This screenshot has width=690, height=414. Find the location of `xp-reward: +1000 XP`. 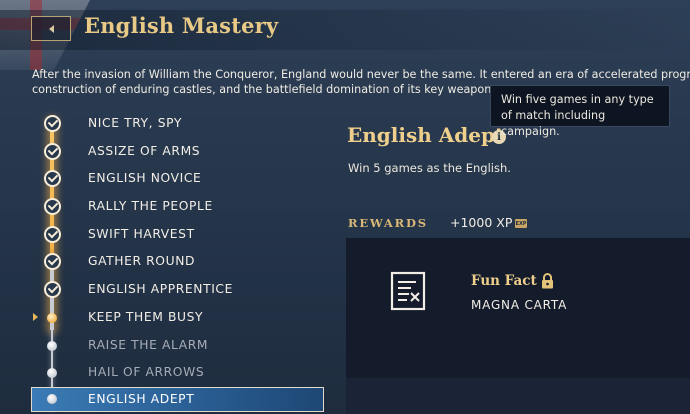

xp-reward: +1000 XP is located at coordinates (481, 222).